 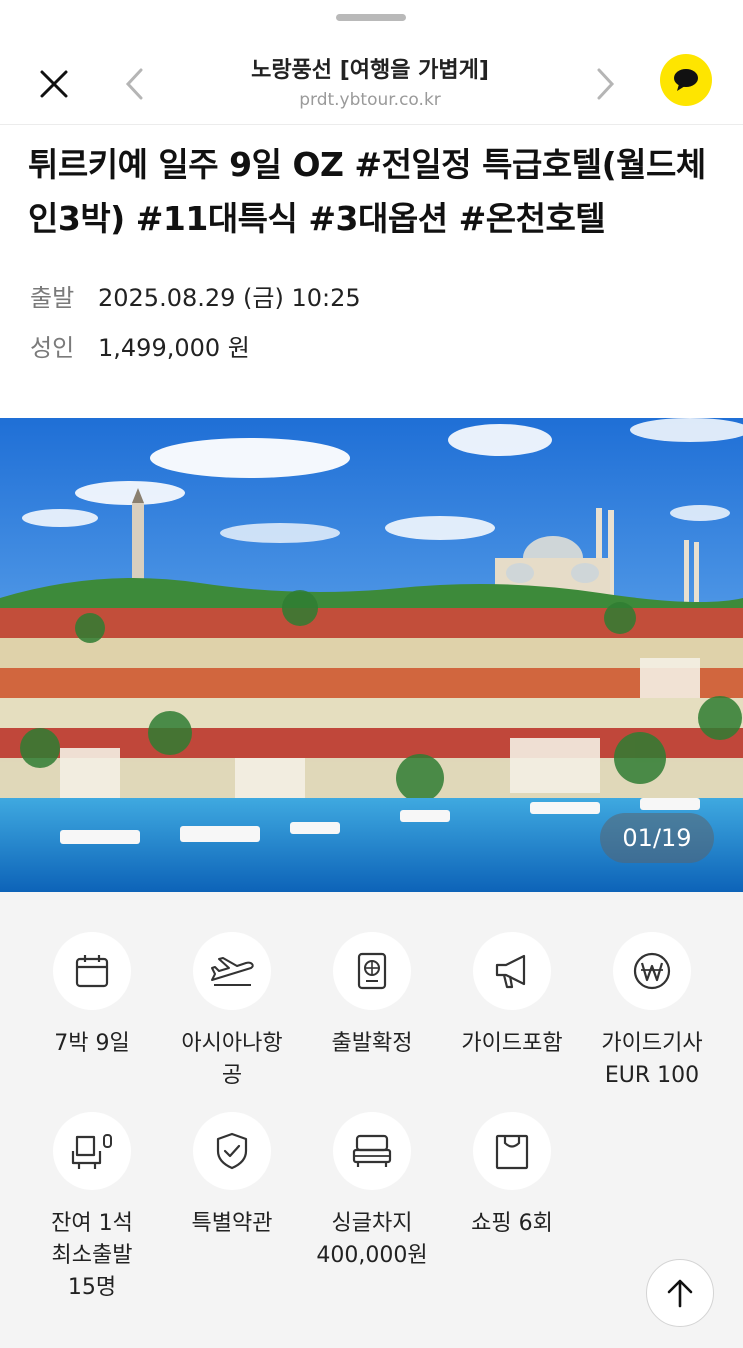 What do you see at coordinates (372, 1043) in the screenshot?
I see `feature-label: 출발확정` at bounding box center [372, 1043].